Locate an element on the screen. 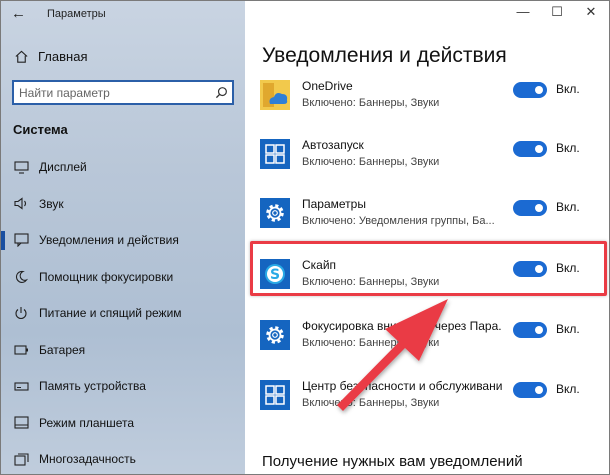  app-name: Автозапуск is located at coordinates (333, 145).